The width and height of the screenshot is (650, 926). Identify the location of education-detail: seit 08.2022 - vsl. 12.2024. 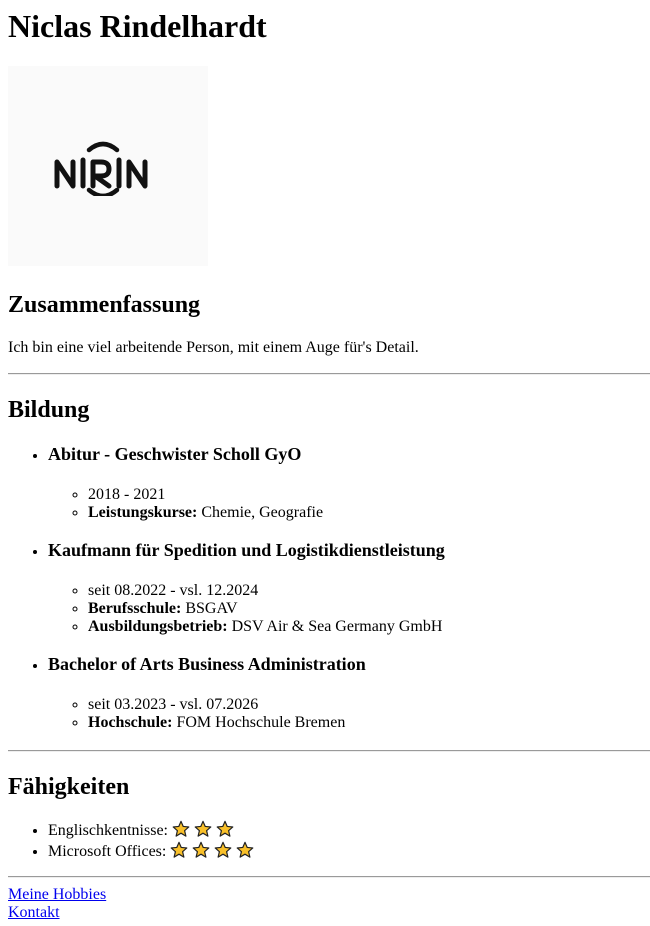
(369, 591).